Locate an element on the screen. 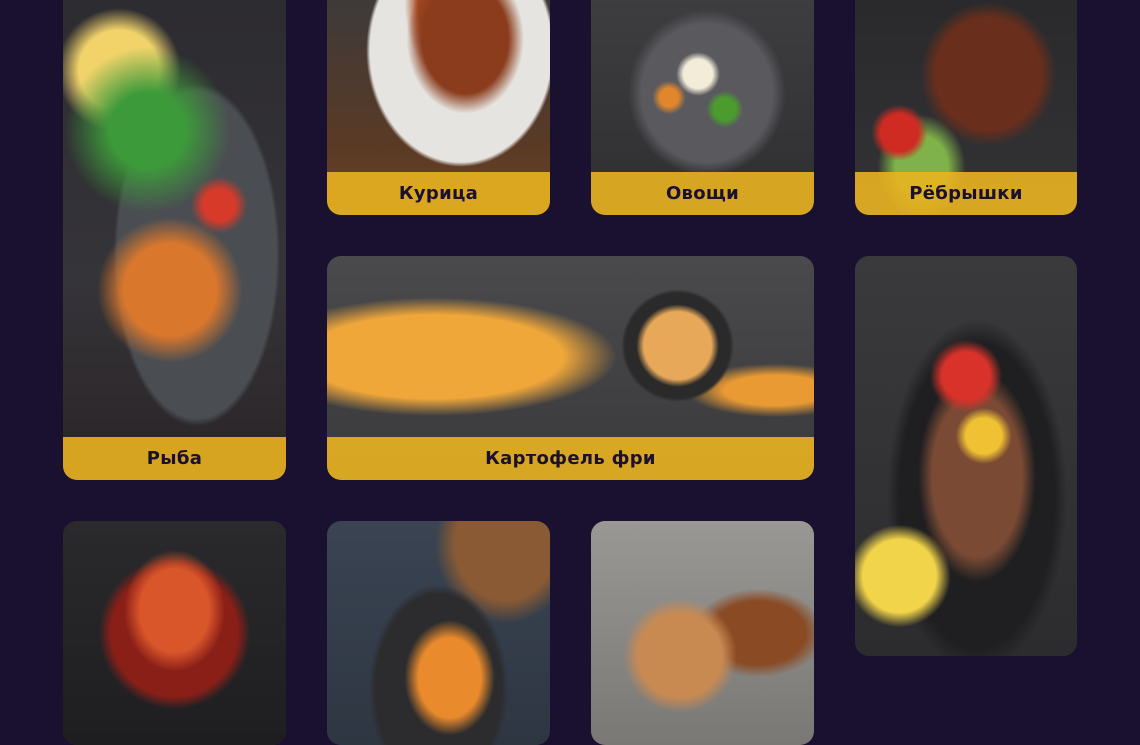 This screenshot has width=1140, height=745. category-card-chicken: Курица is located at coordinates (438, 107).